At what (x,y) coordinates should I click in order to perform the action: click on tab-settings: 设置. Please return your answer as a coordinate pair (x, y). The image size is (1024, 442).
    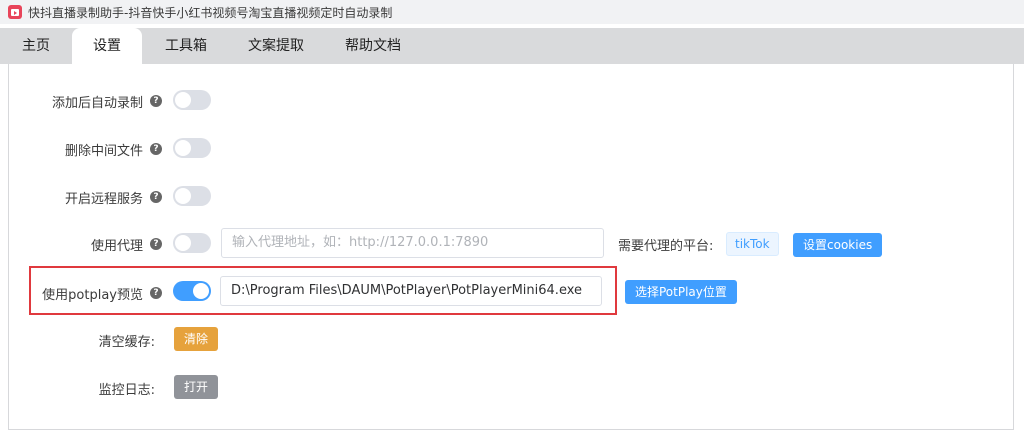
    Looking at the image, I should click on (107, 46).